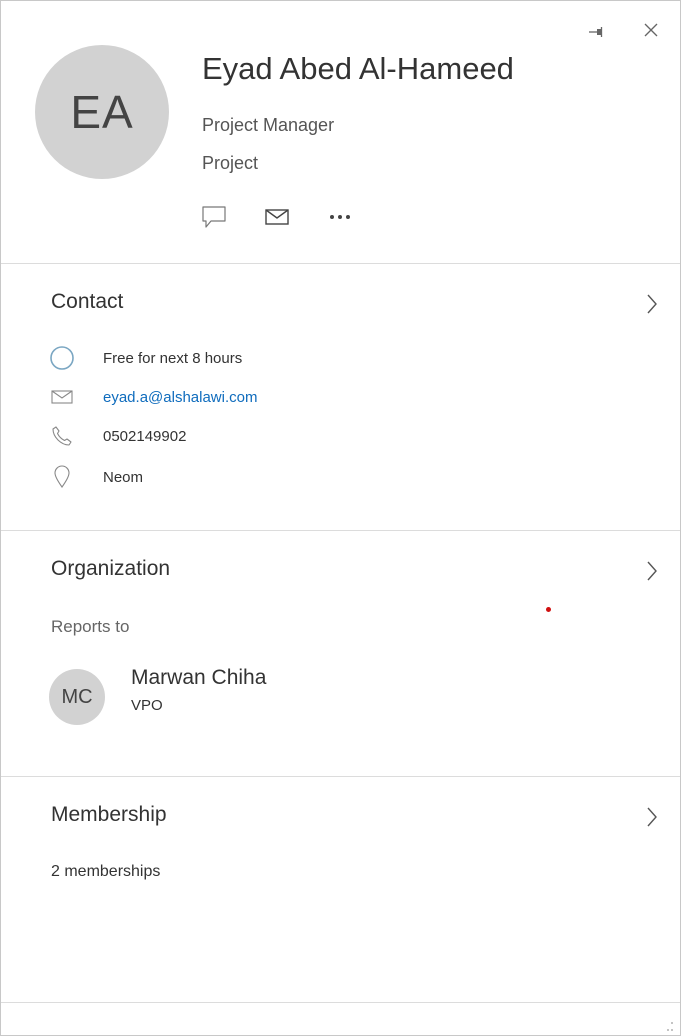 The height and width of the screenshot is (1036, 681). What do you see at coordinates (548, 609) in the screenshot?
I see `marker-dot` at bounding box center [548, 609].